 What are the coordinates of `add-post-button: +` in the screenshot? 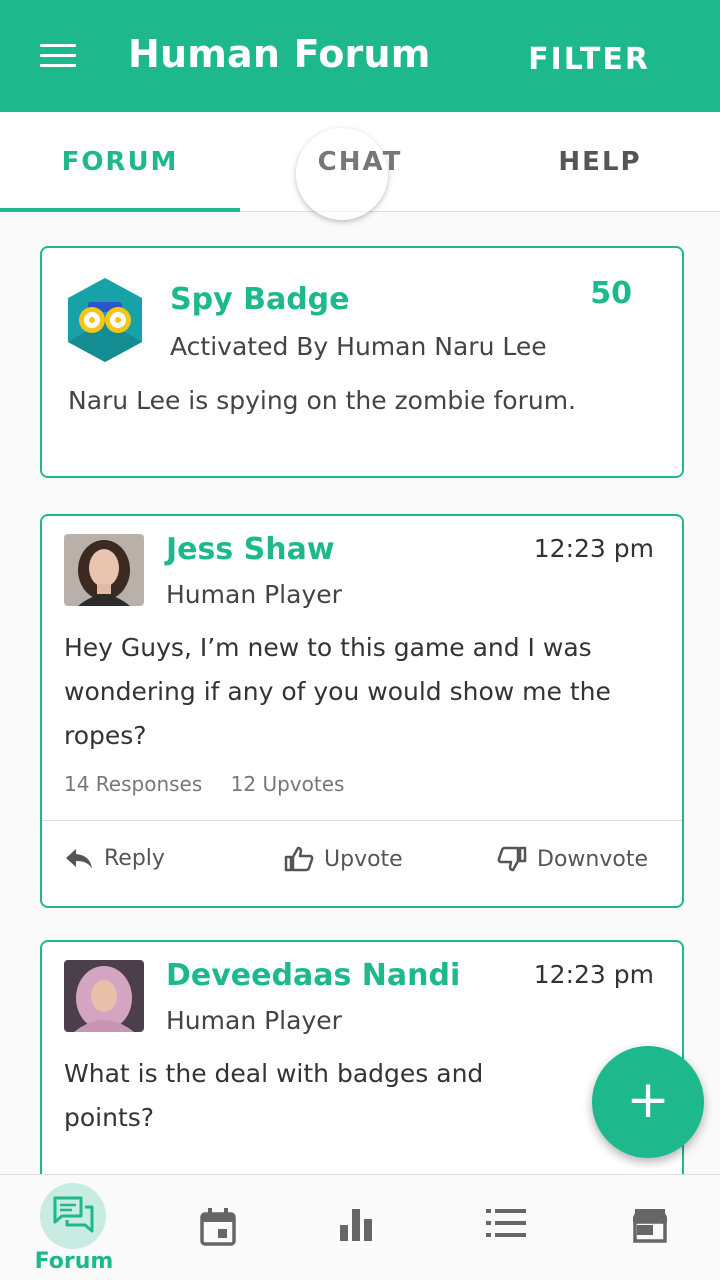 It's located at (648, 1102).